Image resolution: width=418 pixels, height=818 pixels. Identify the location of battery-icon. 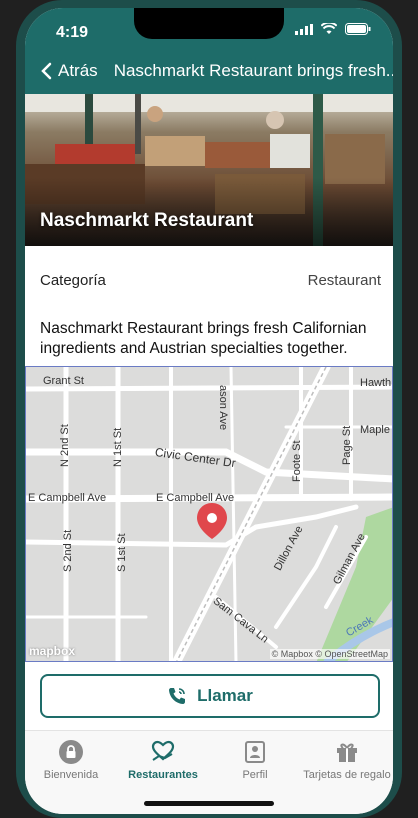
(358, 29).